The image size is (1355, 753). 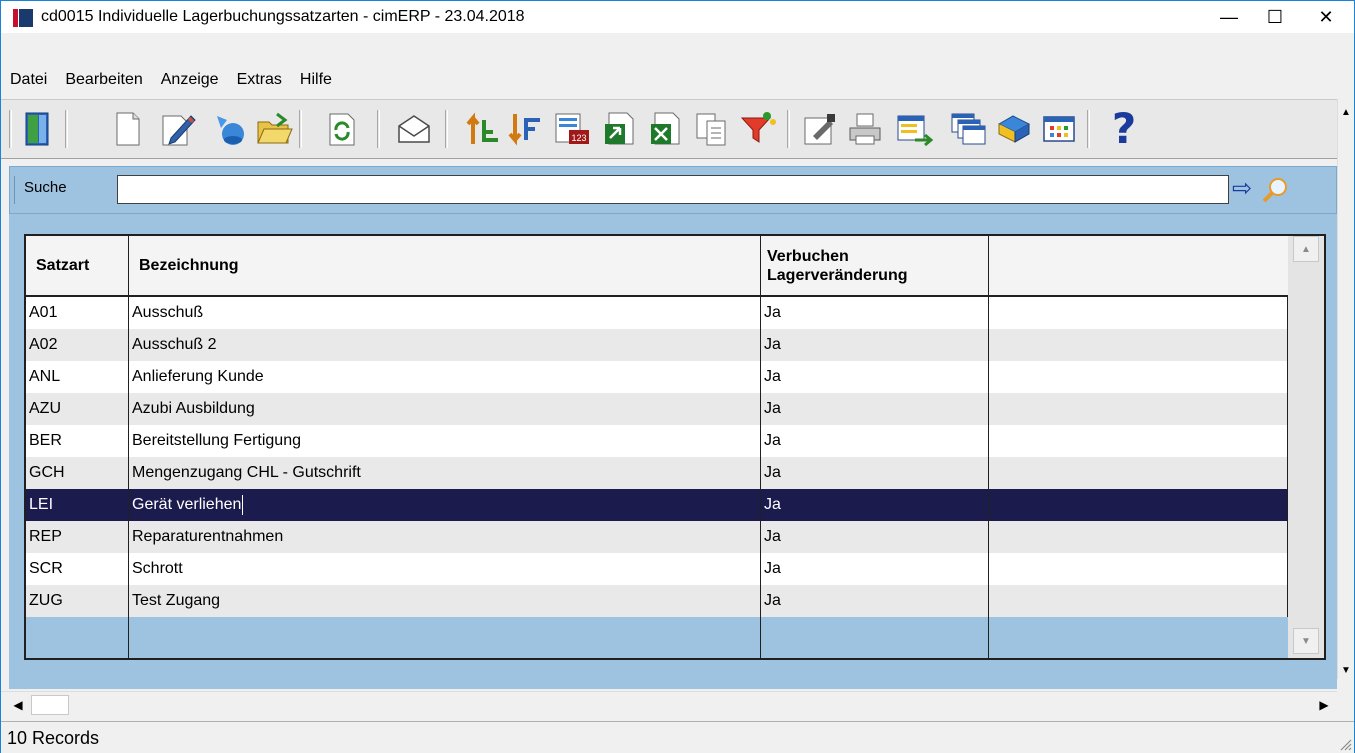 I want to click on scroll-right-arrow-icon: ▶, so click(x=1324, y=705).